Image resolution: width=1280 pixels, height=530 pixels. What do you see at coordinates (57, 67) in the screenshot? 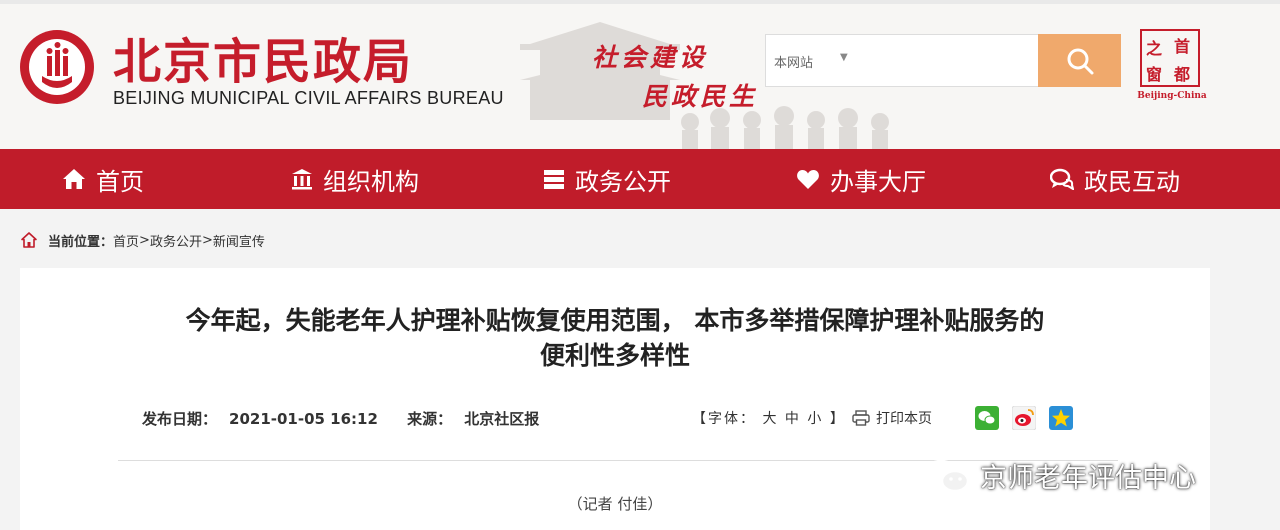
I see `bureau-emblem-logo` at bounding box center [57, 67].